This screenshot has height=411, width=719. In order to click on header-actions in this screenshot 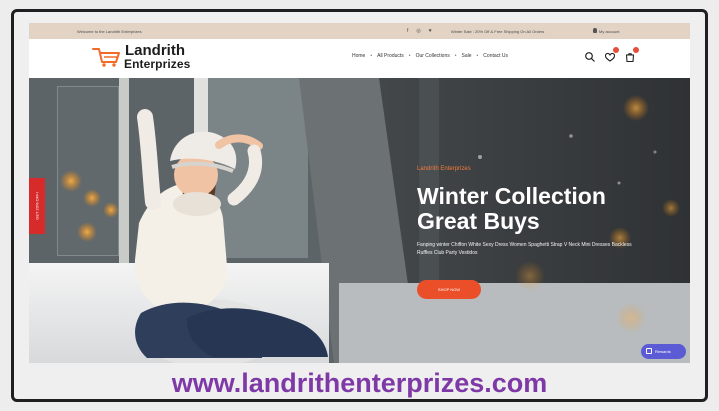, I will do `click(611, 55)`.